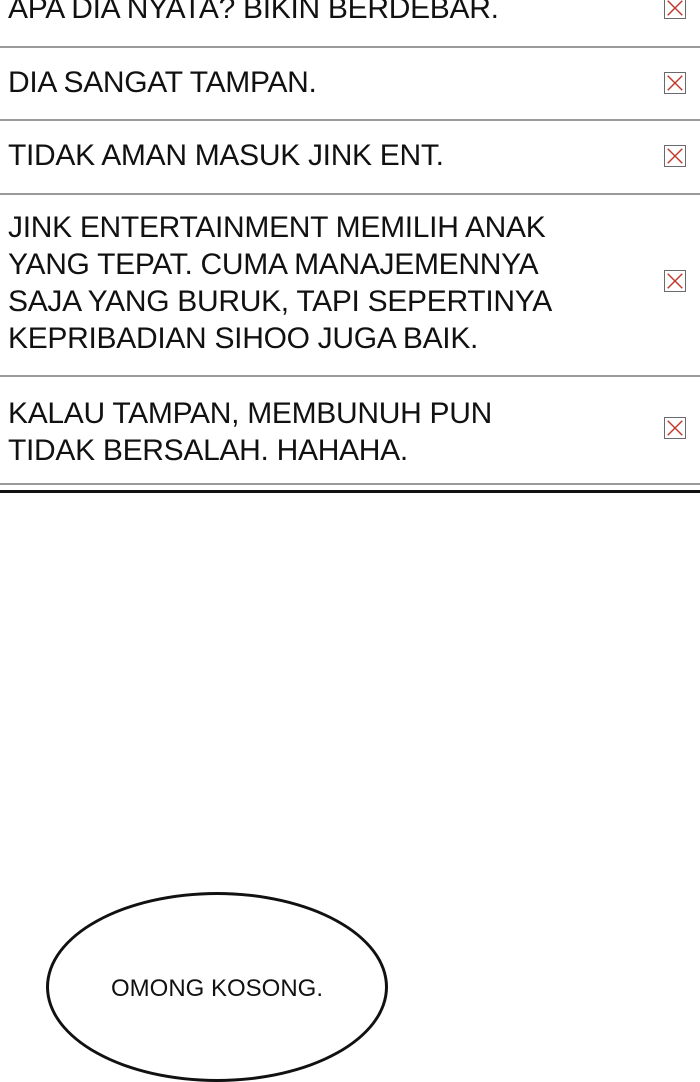  I want to click on comment-text: TIDAK AMAN MASUK JINK ENT., so click(226, 155).